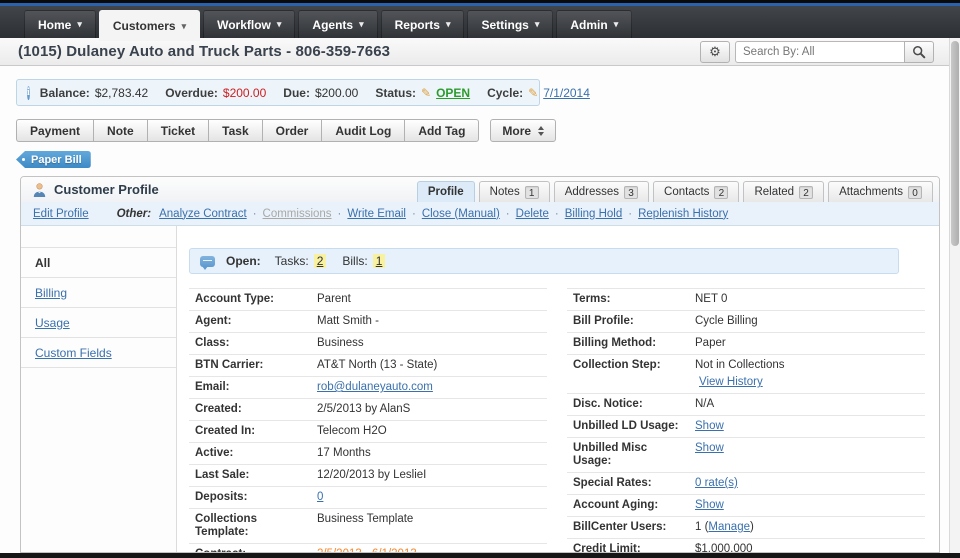 The height and width of the screenshot is (558, 960). Describe the element at coordinates (784, 191) in the screenshot. I see `tab-related: Related 2` at that location.